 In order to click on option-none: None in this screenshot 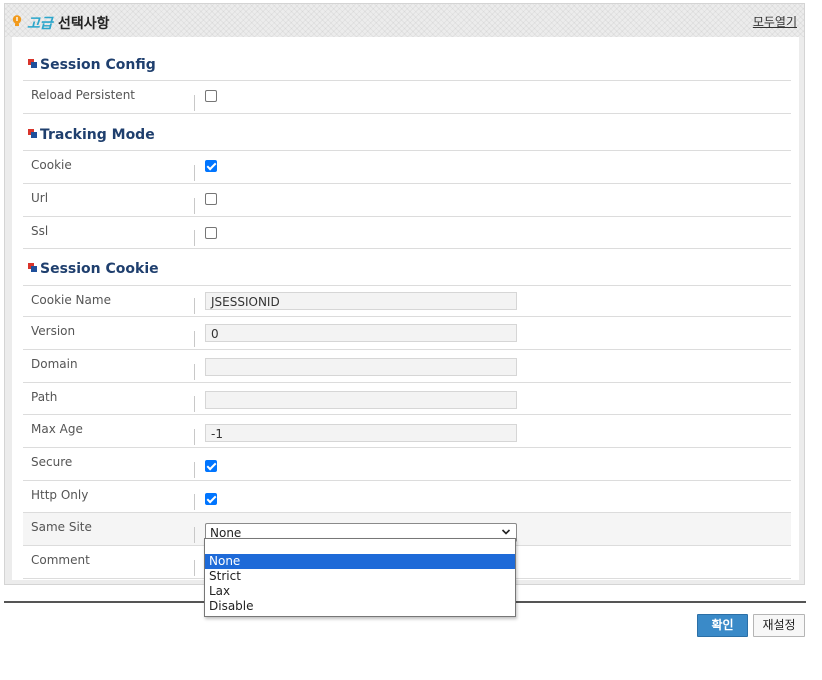, I will do `click(360, 561)`.